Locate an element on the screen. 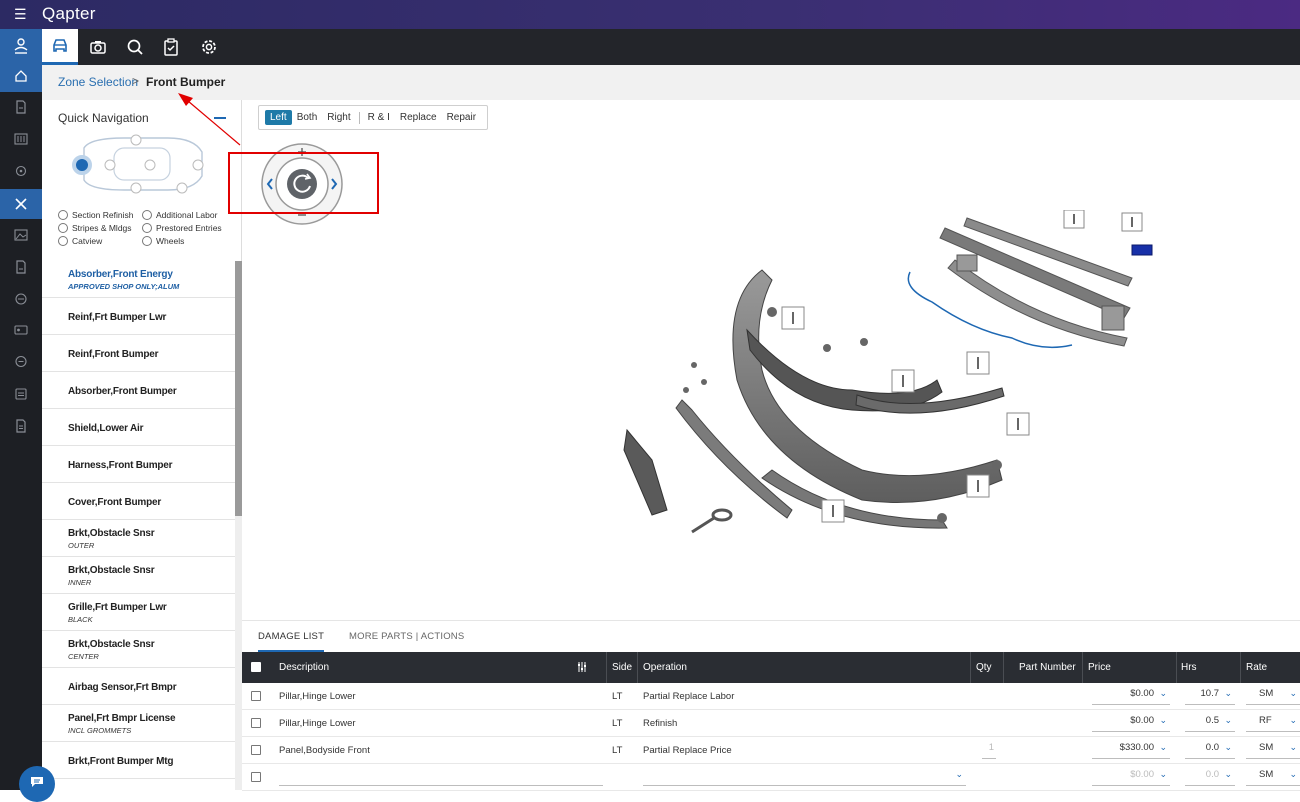 This screenshot has width=1300, height=802. option-prestored-entries: Prestored Entries is located at coordinates (182, 228).